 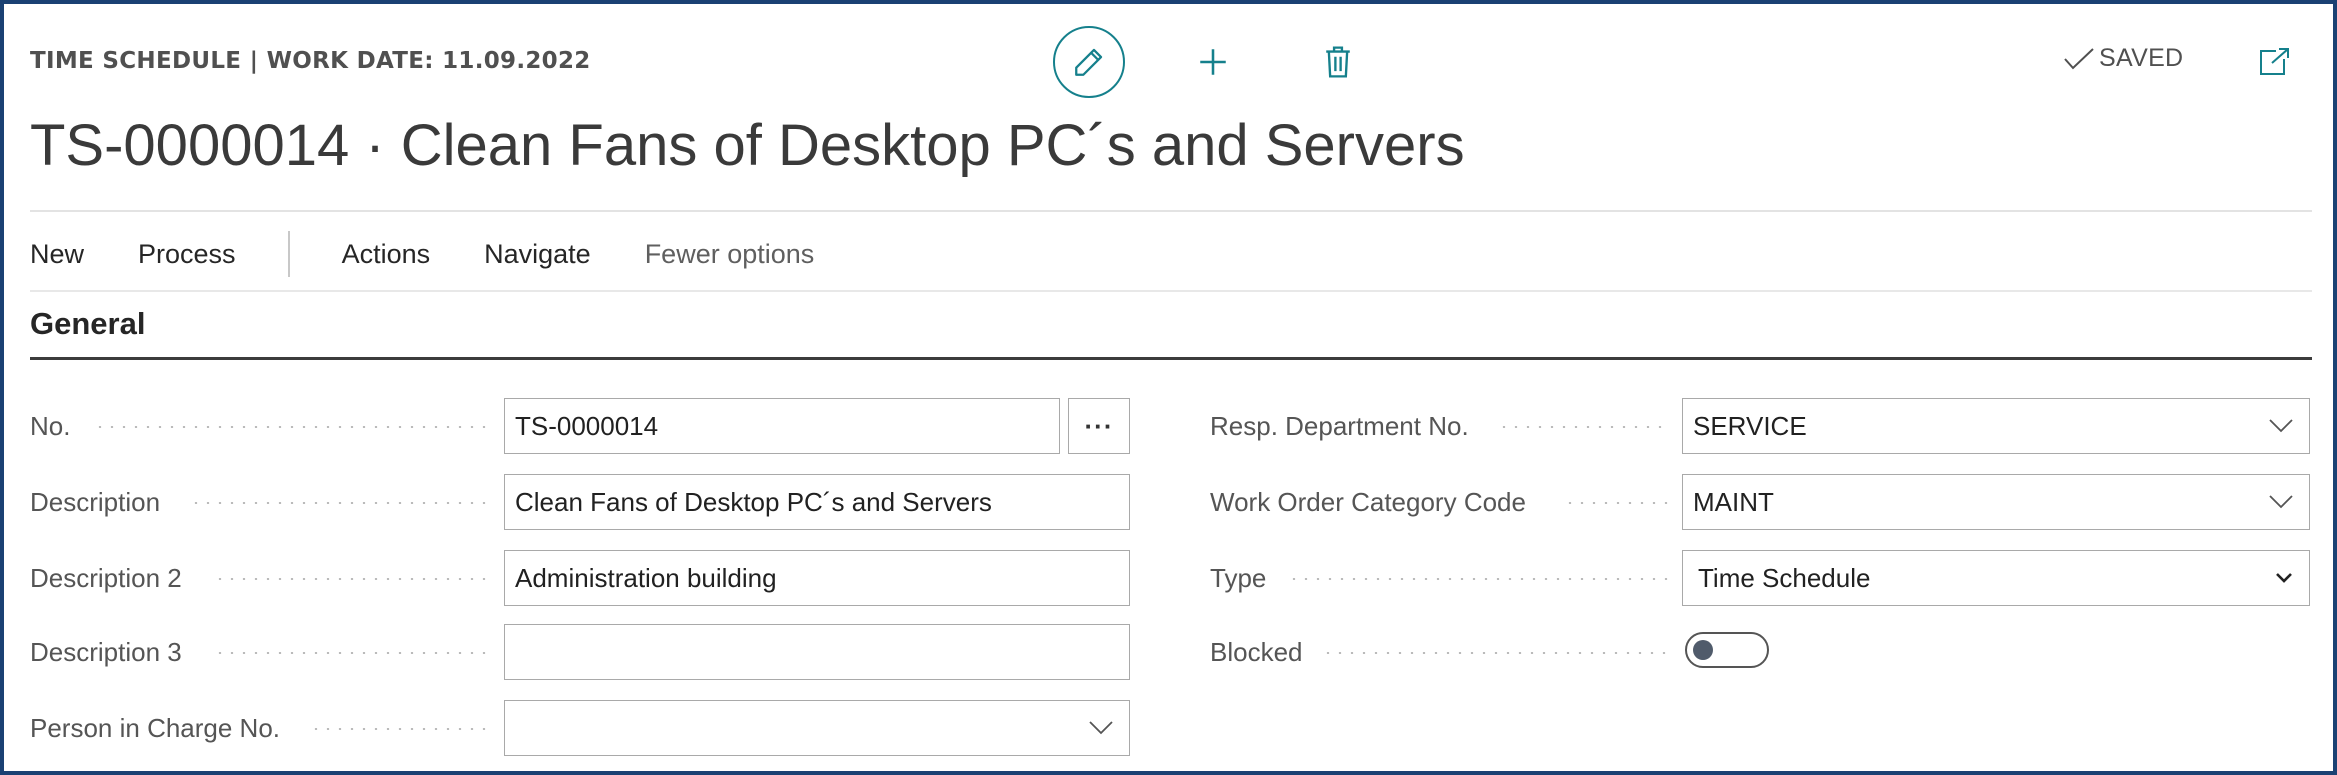 I want to click on person-in-charge-field, so click(x=817, y=728).